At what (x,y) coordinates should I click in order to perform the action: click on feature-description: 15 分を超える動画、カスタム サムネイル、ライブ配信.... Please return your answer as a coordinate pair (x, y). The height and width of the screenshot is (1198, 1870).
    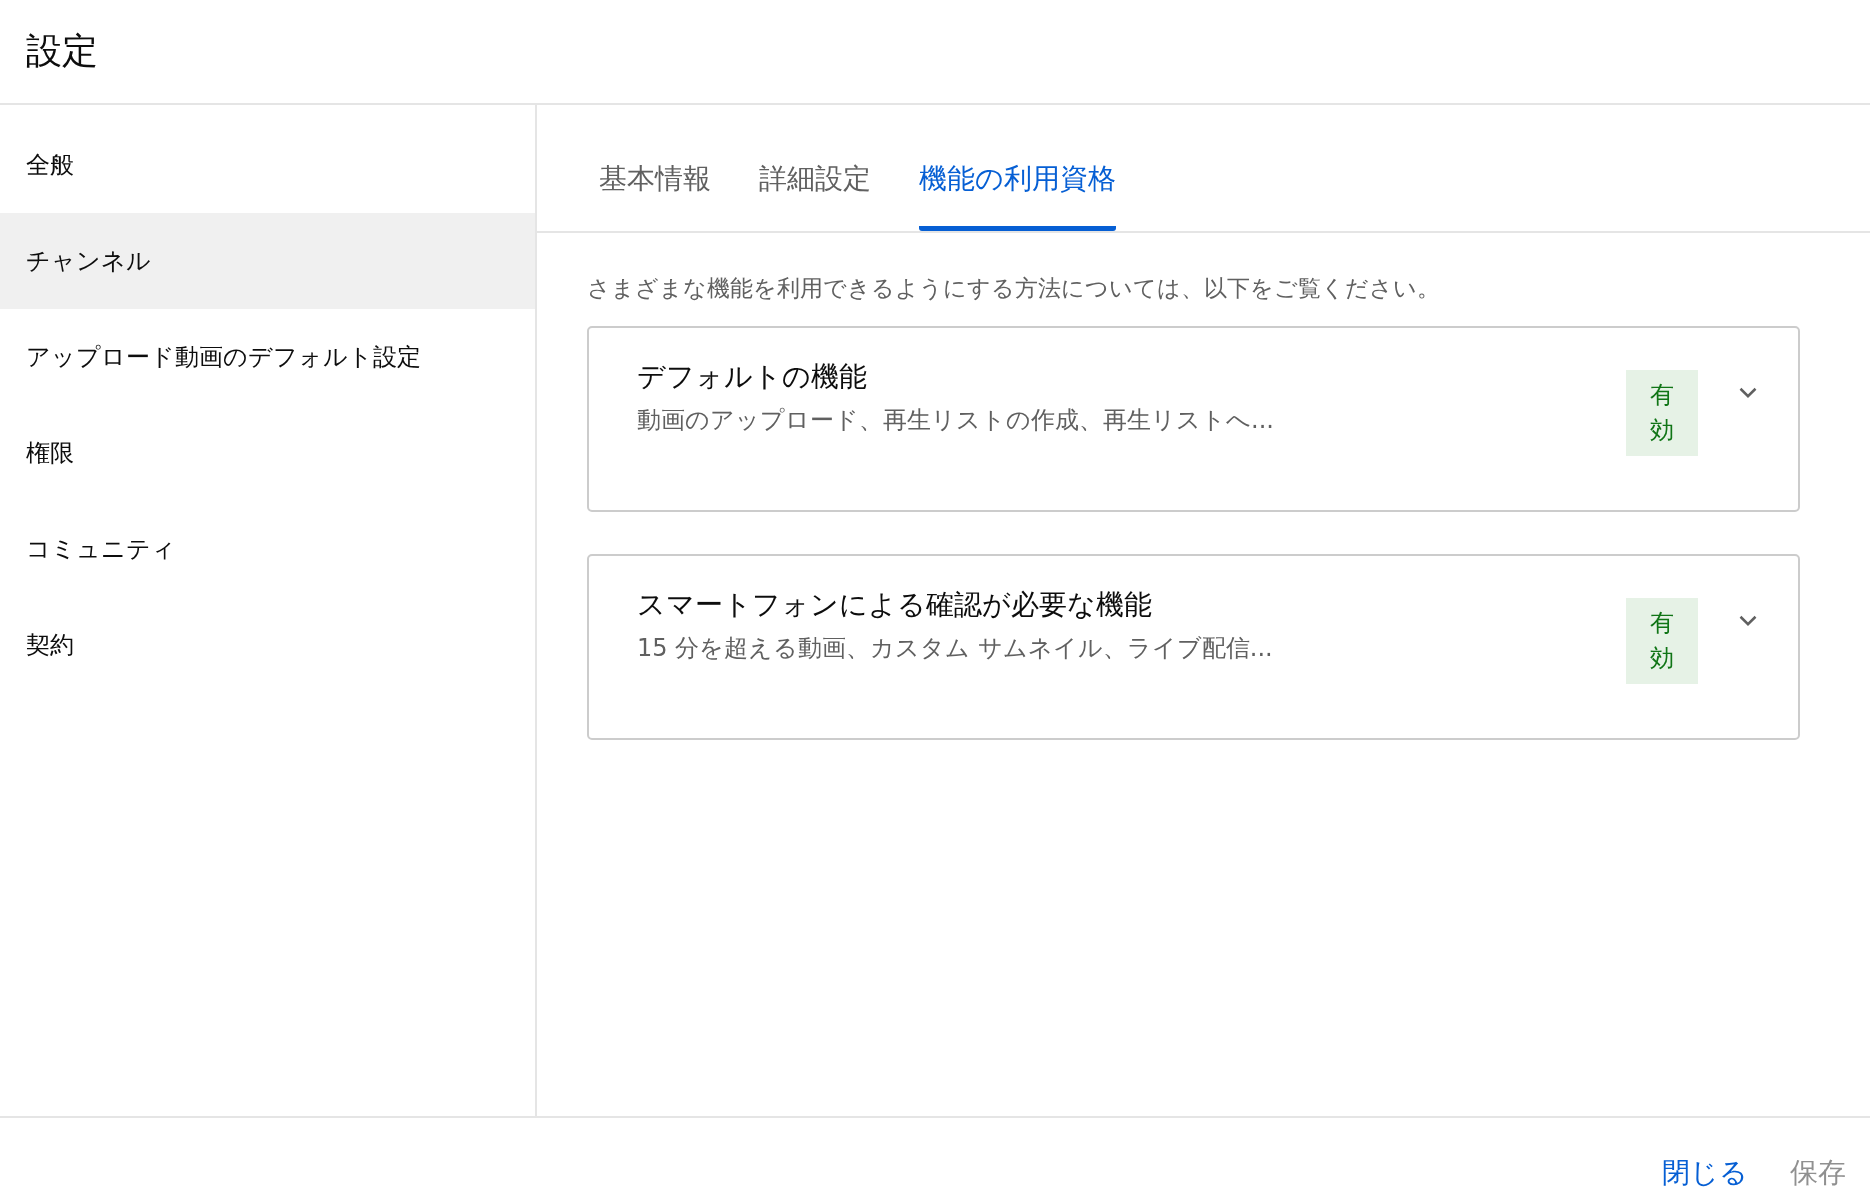
    Looking at the image, I should click on (955, 648).